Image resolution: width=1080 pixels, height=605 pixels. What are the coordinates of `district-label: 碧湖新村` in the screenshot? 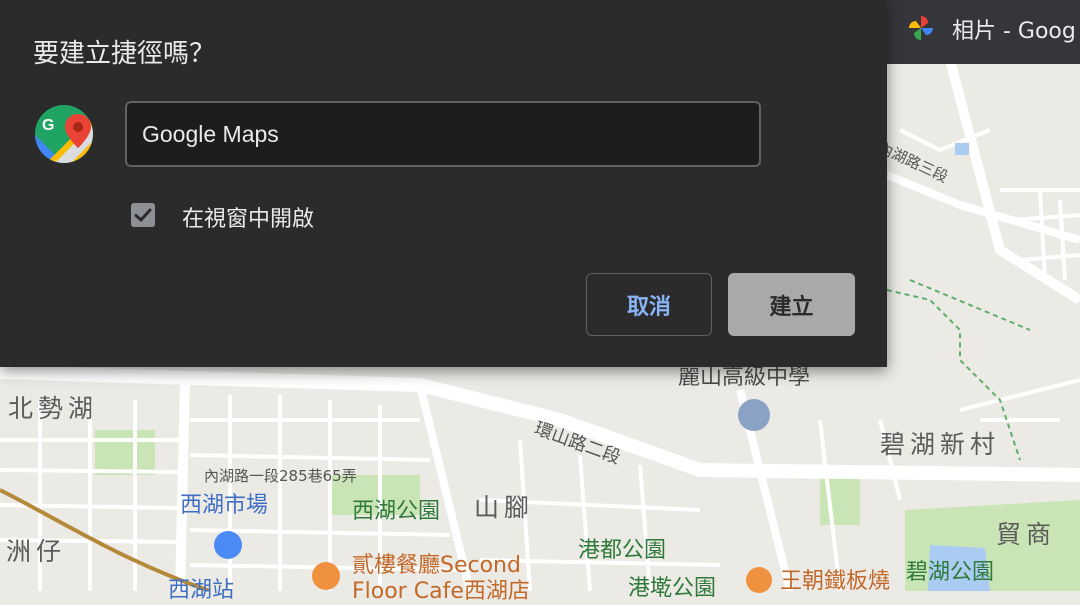 It's located at (940, 444).